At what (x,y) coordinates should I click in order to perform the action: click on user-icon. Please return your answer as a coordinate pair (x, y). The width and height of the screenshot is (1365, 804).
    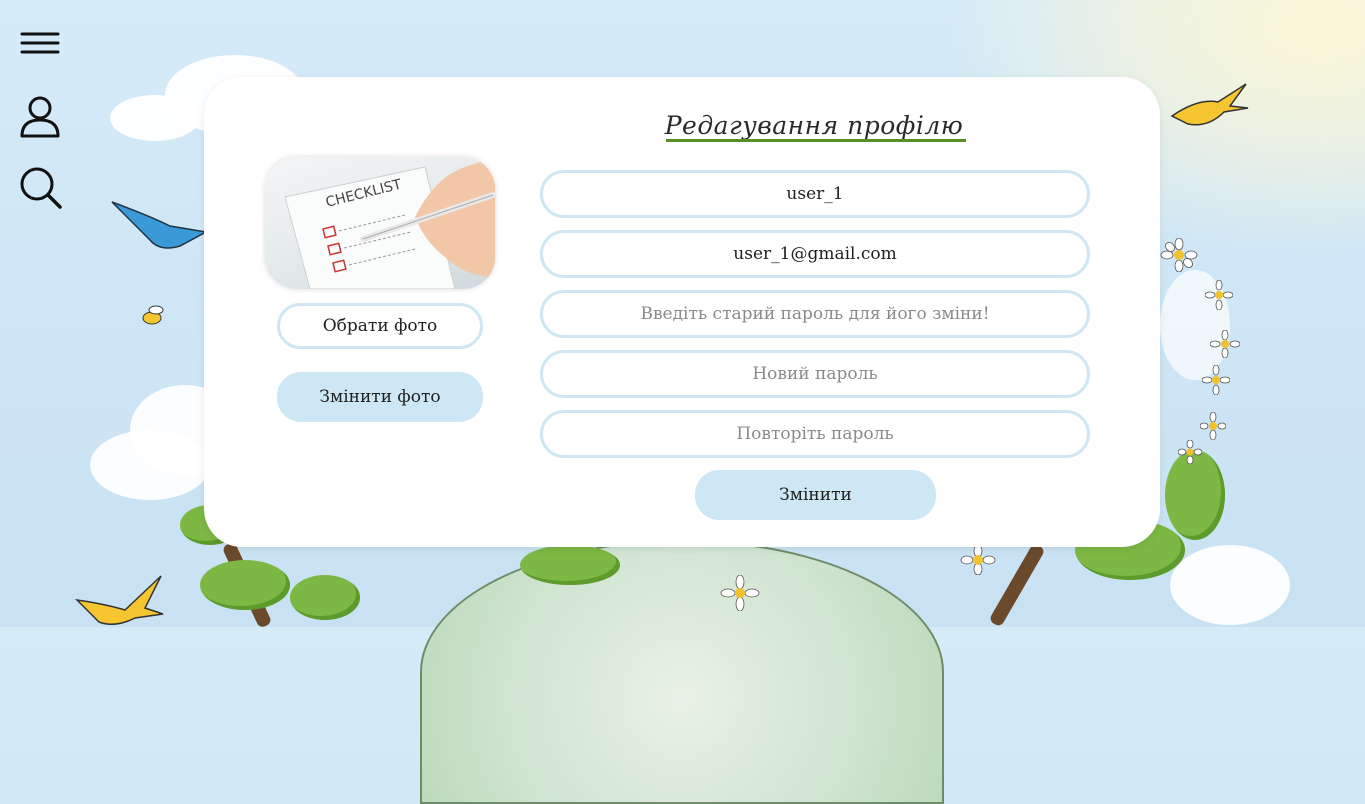
    Looking at the image, I should click on (40, 116).